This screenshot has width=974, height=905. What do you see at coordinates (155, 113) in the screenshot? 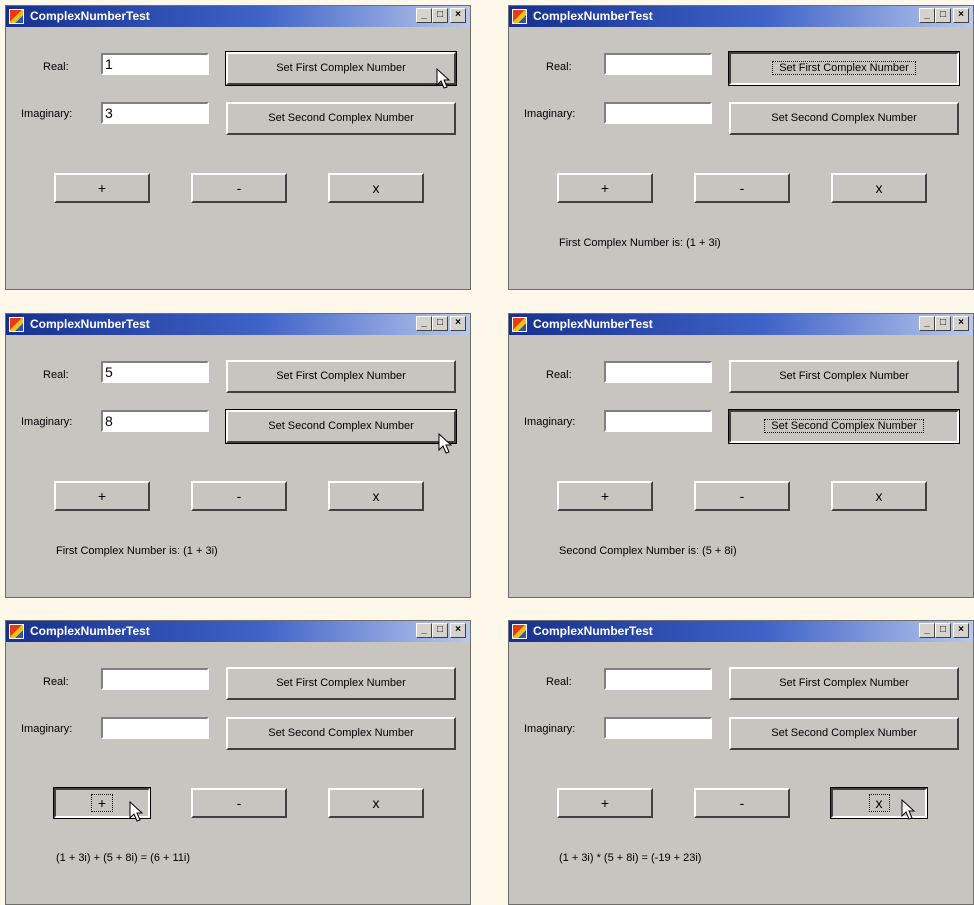
I see `imaginary-input: 3` at bounding box center [155, 113].